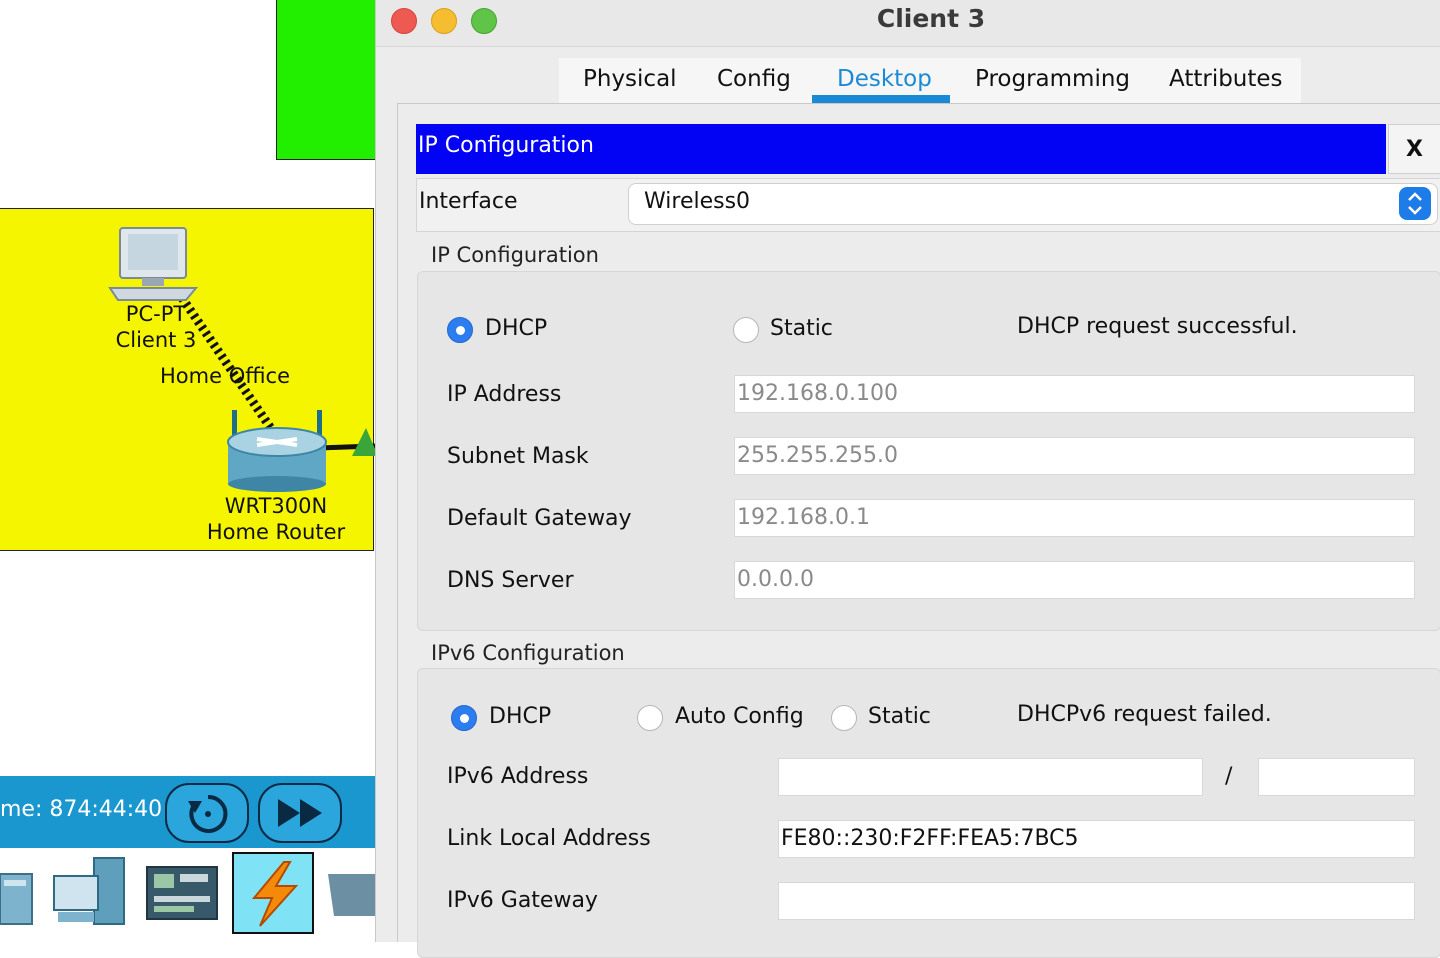 The image size is (1440, 958). What do you see at coordinates (1226, 79) in the screenshot?
I see `tab-attributes: Attributes` at bounding box center [1226, 79].